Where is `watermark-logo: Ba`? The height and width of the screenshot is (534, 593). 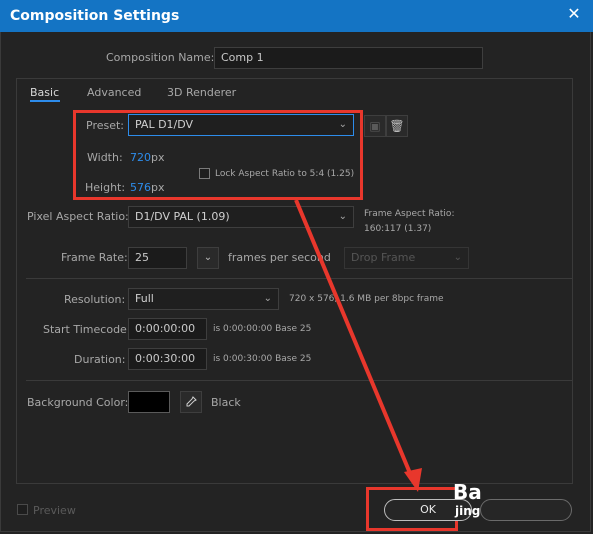 watermark-logo: Ba is located at coordinates (467, 492).